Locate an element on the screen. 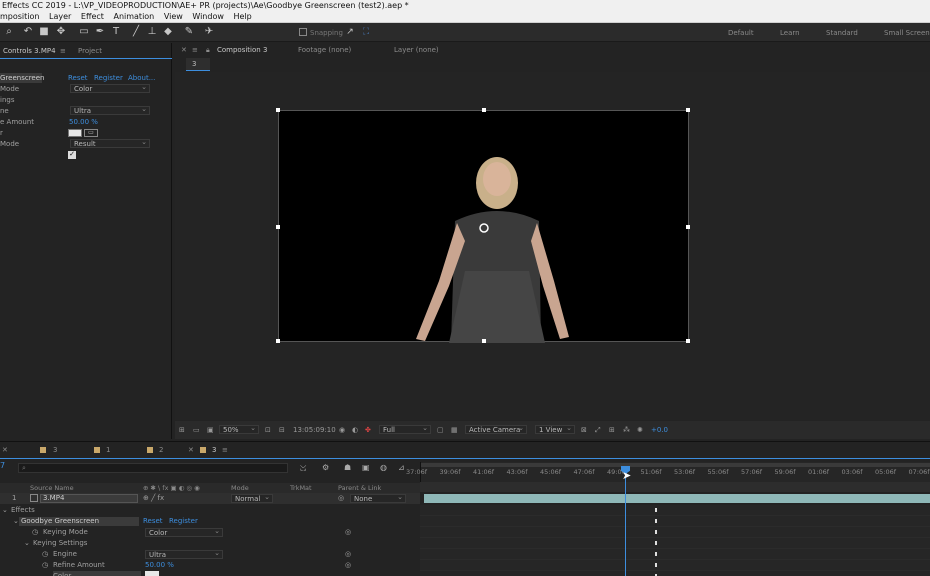 This screenshot has width=930, height=576. zoom-tool-icon: ⌕ is located at coordinates (9, 32).